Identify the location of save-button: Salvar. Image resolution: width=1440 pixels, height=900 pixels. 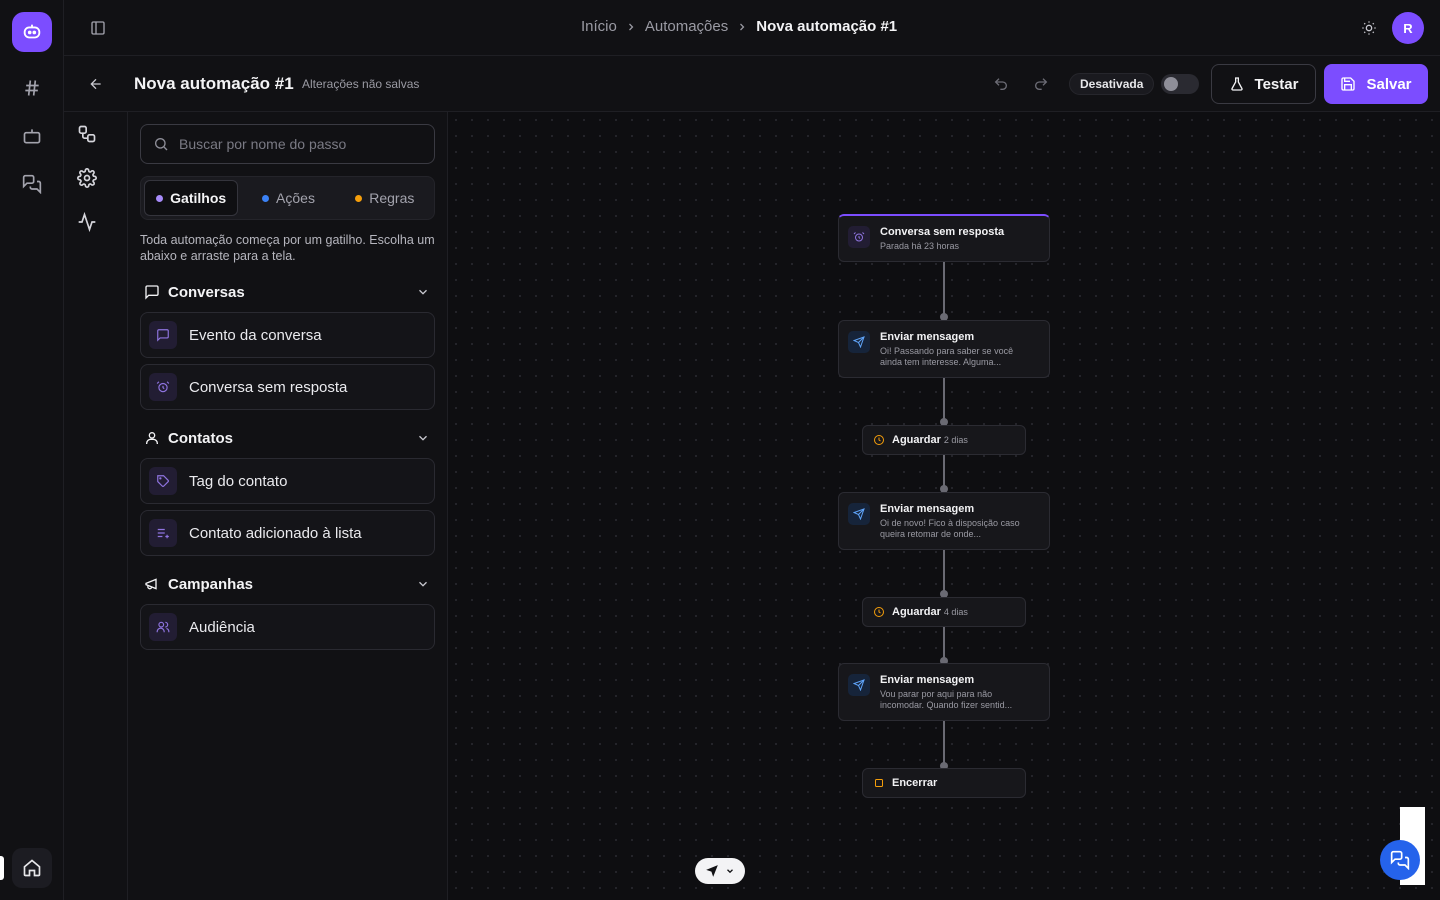
(1376, 84).